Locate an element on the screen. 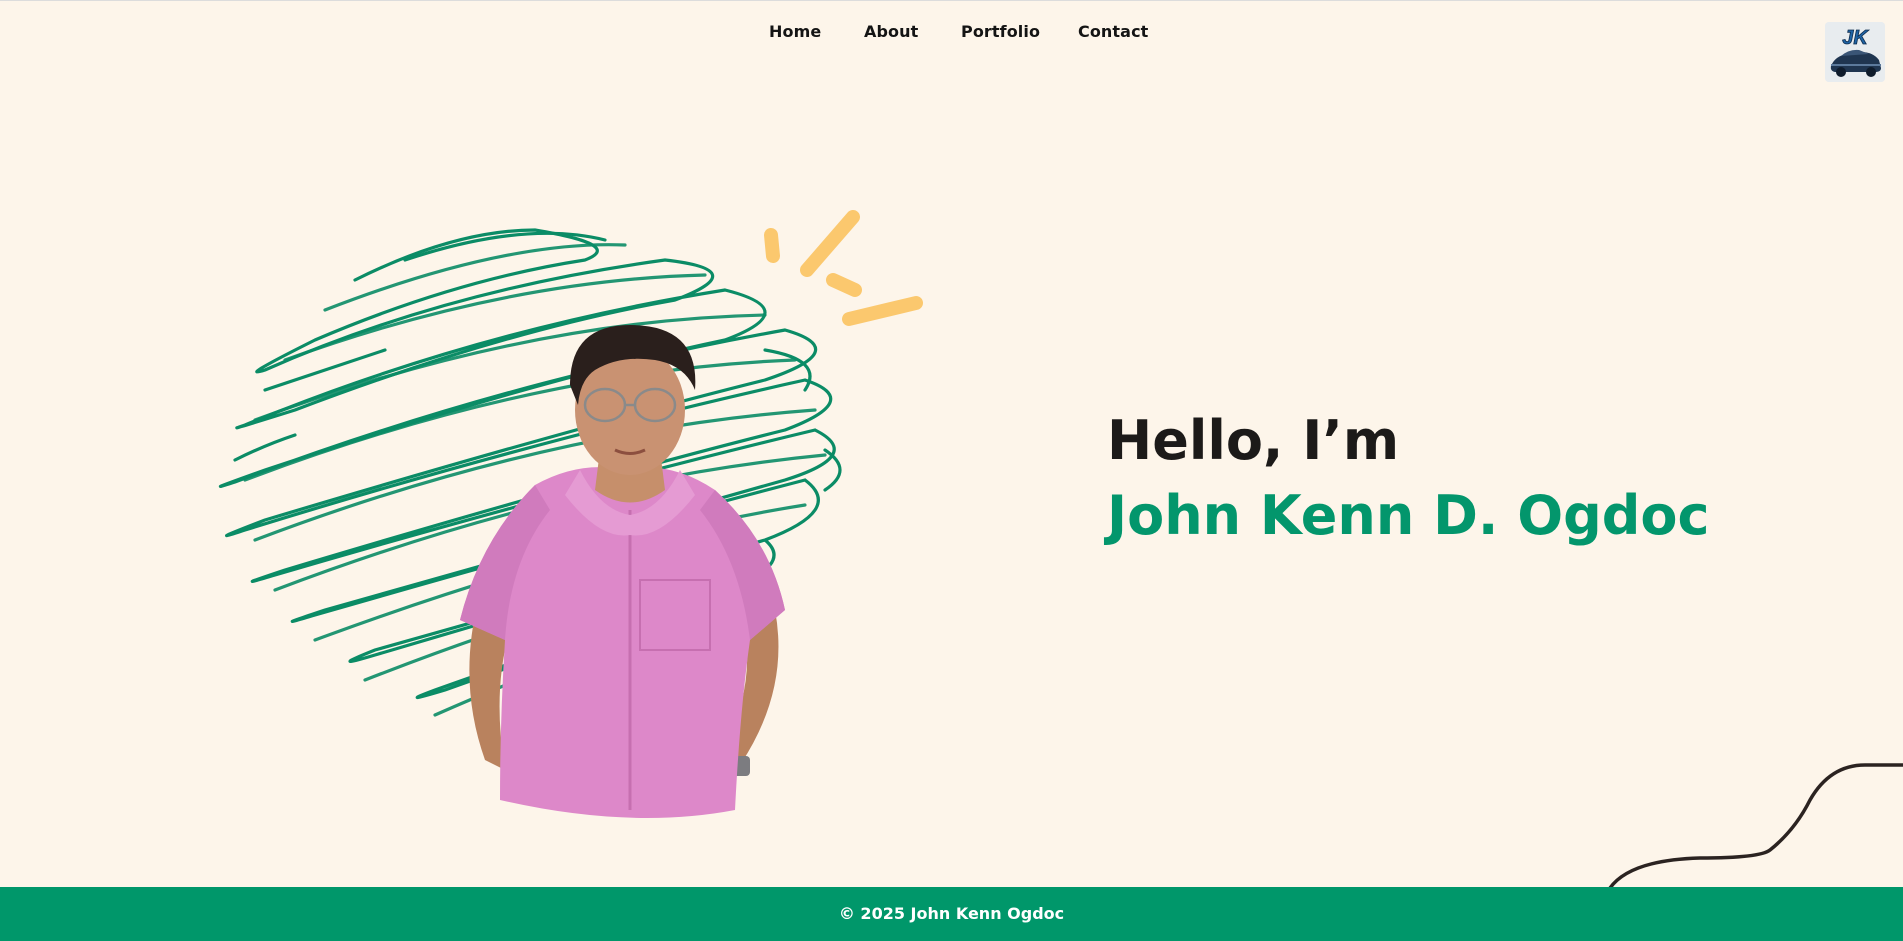  dark-wavy-line is located at coordinates (1755, 826).